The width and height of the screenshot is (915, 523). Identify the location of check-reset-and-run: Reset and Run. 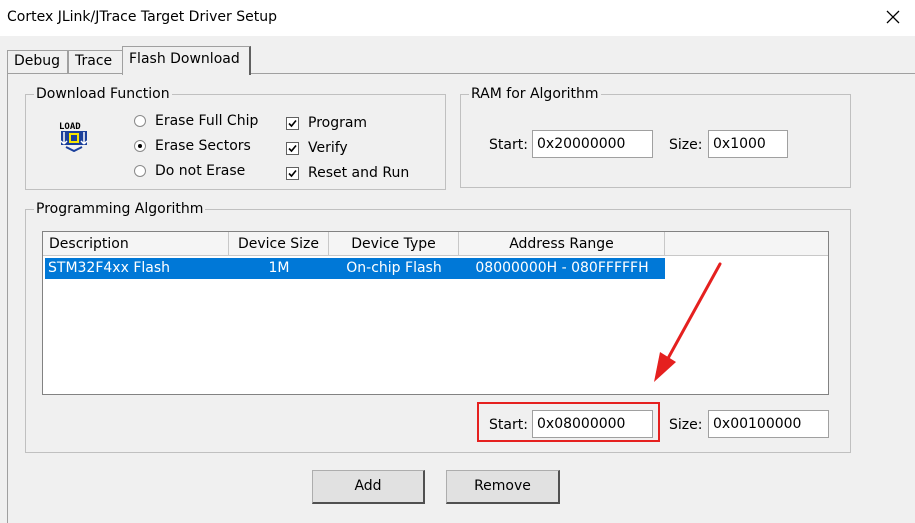
(347, 173).